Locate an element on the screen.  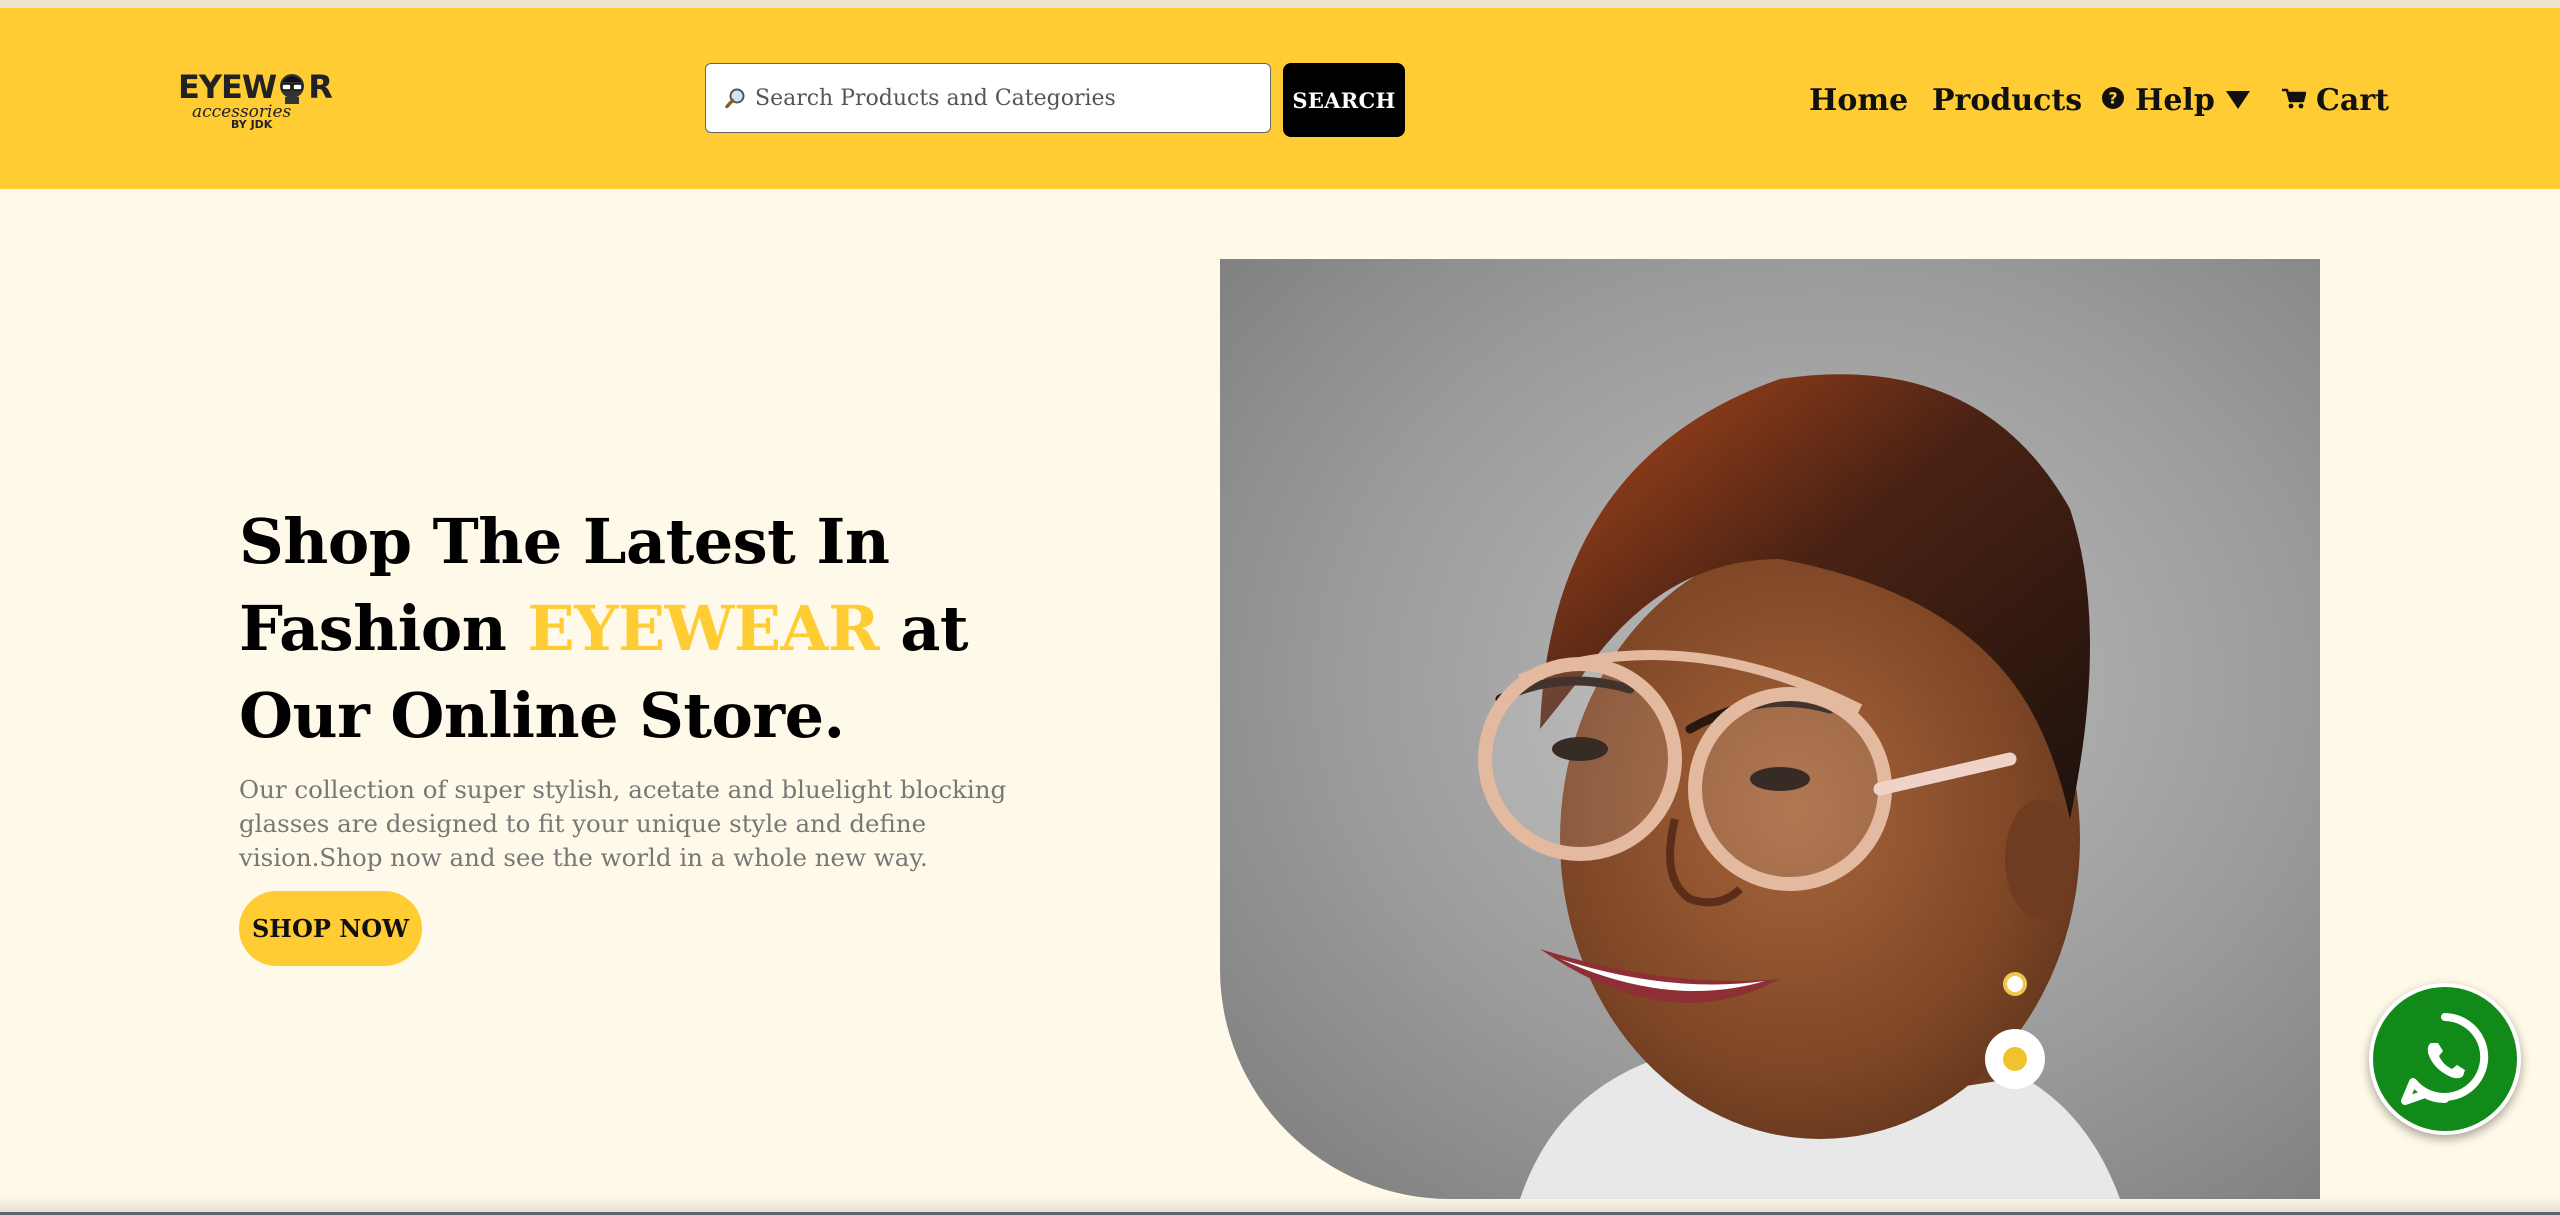
logo-wordmark: EYEW R is located at coordinates (255, 87).